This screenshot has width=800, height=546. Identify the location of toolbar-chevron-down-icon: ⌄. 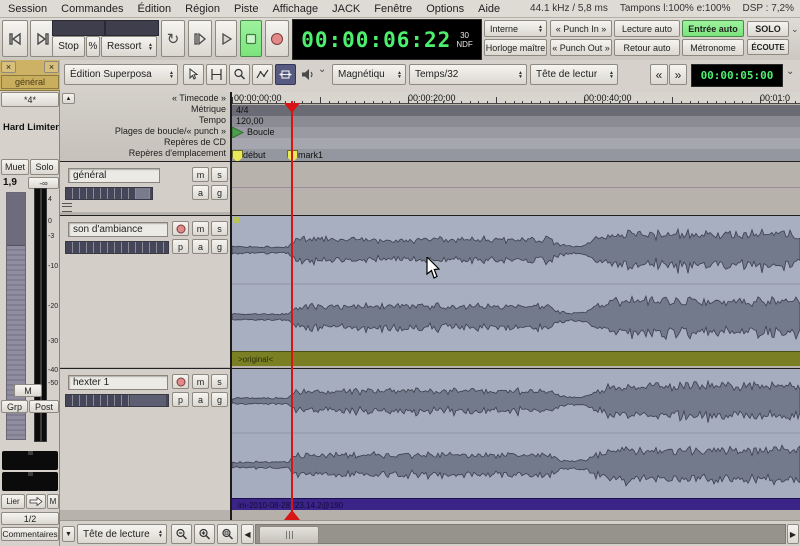
(790, 71).